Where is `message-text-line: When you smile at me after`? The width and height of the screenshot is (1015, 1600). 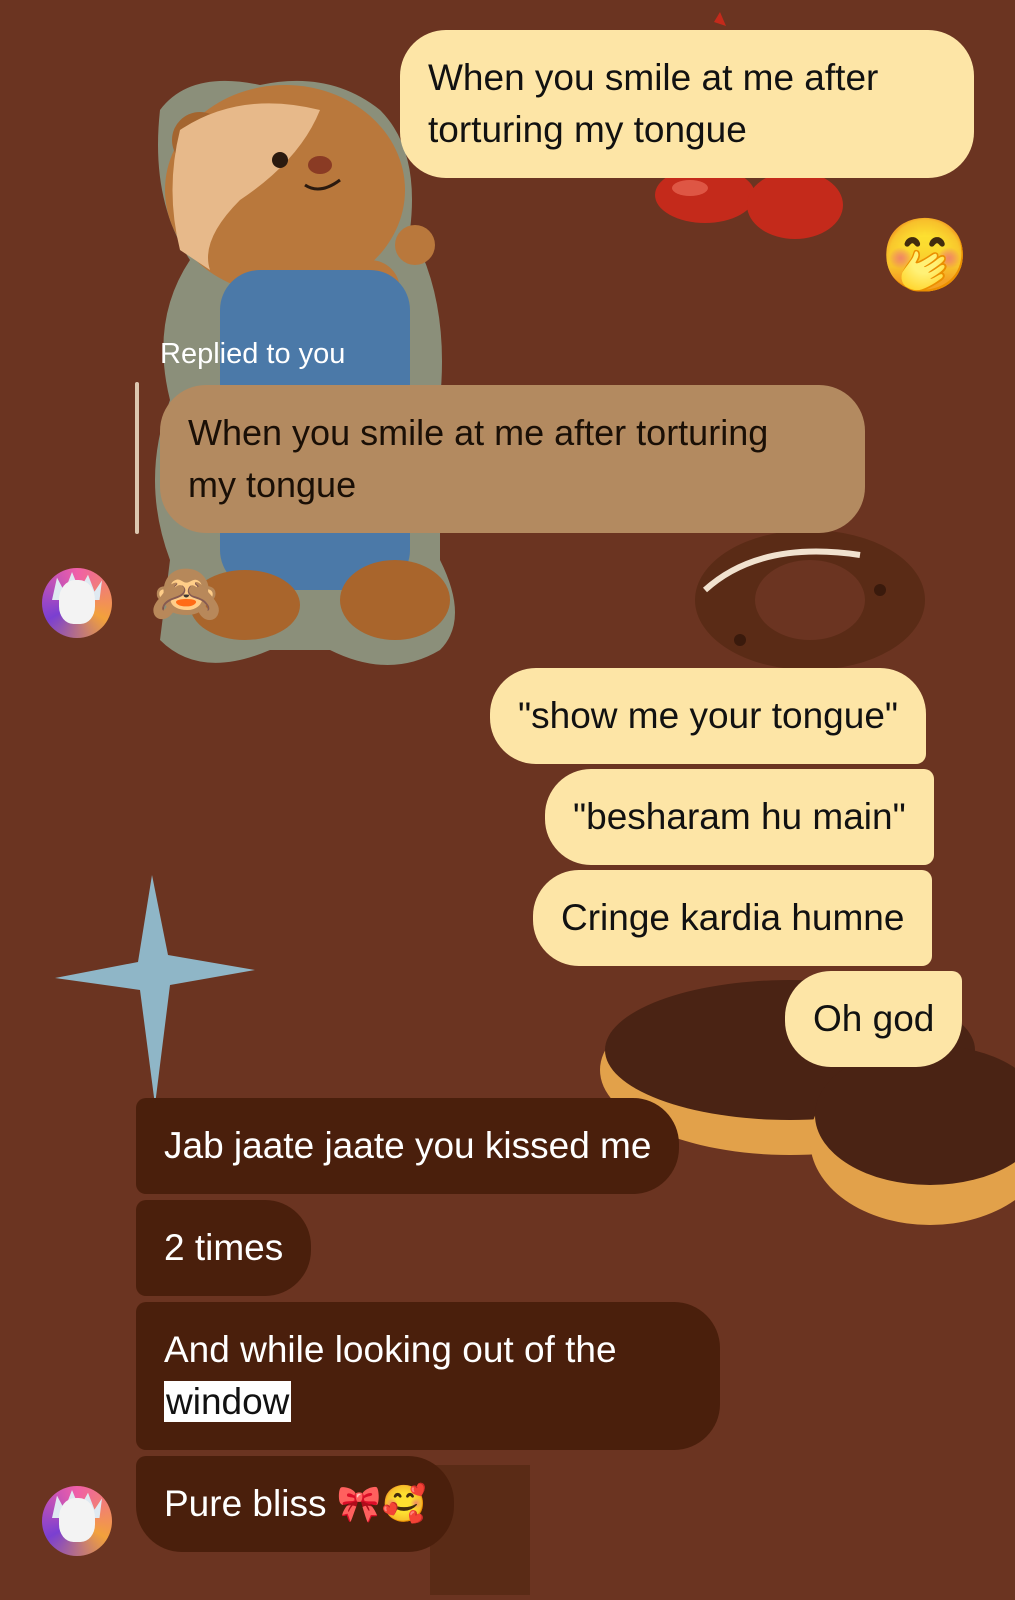
message-text-line: When you smile at me after is located at coordinates (653, 77).